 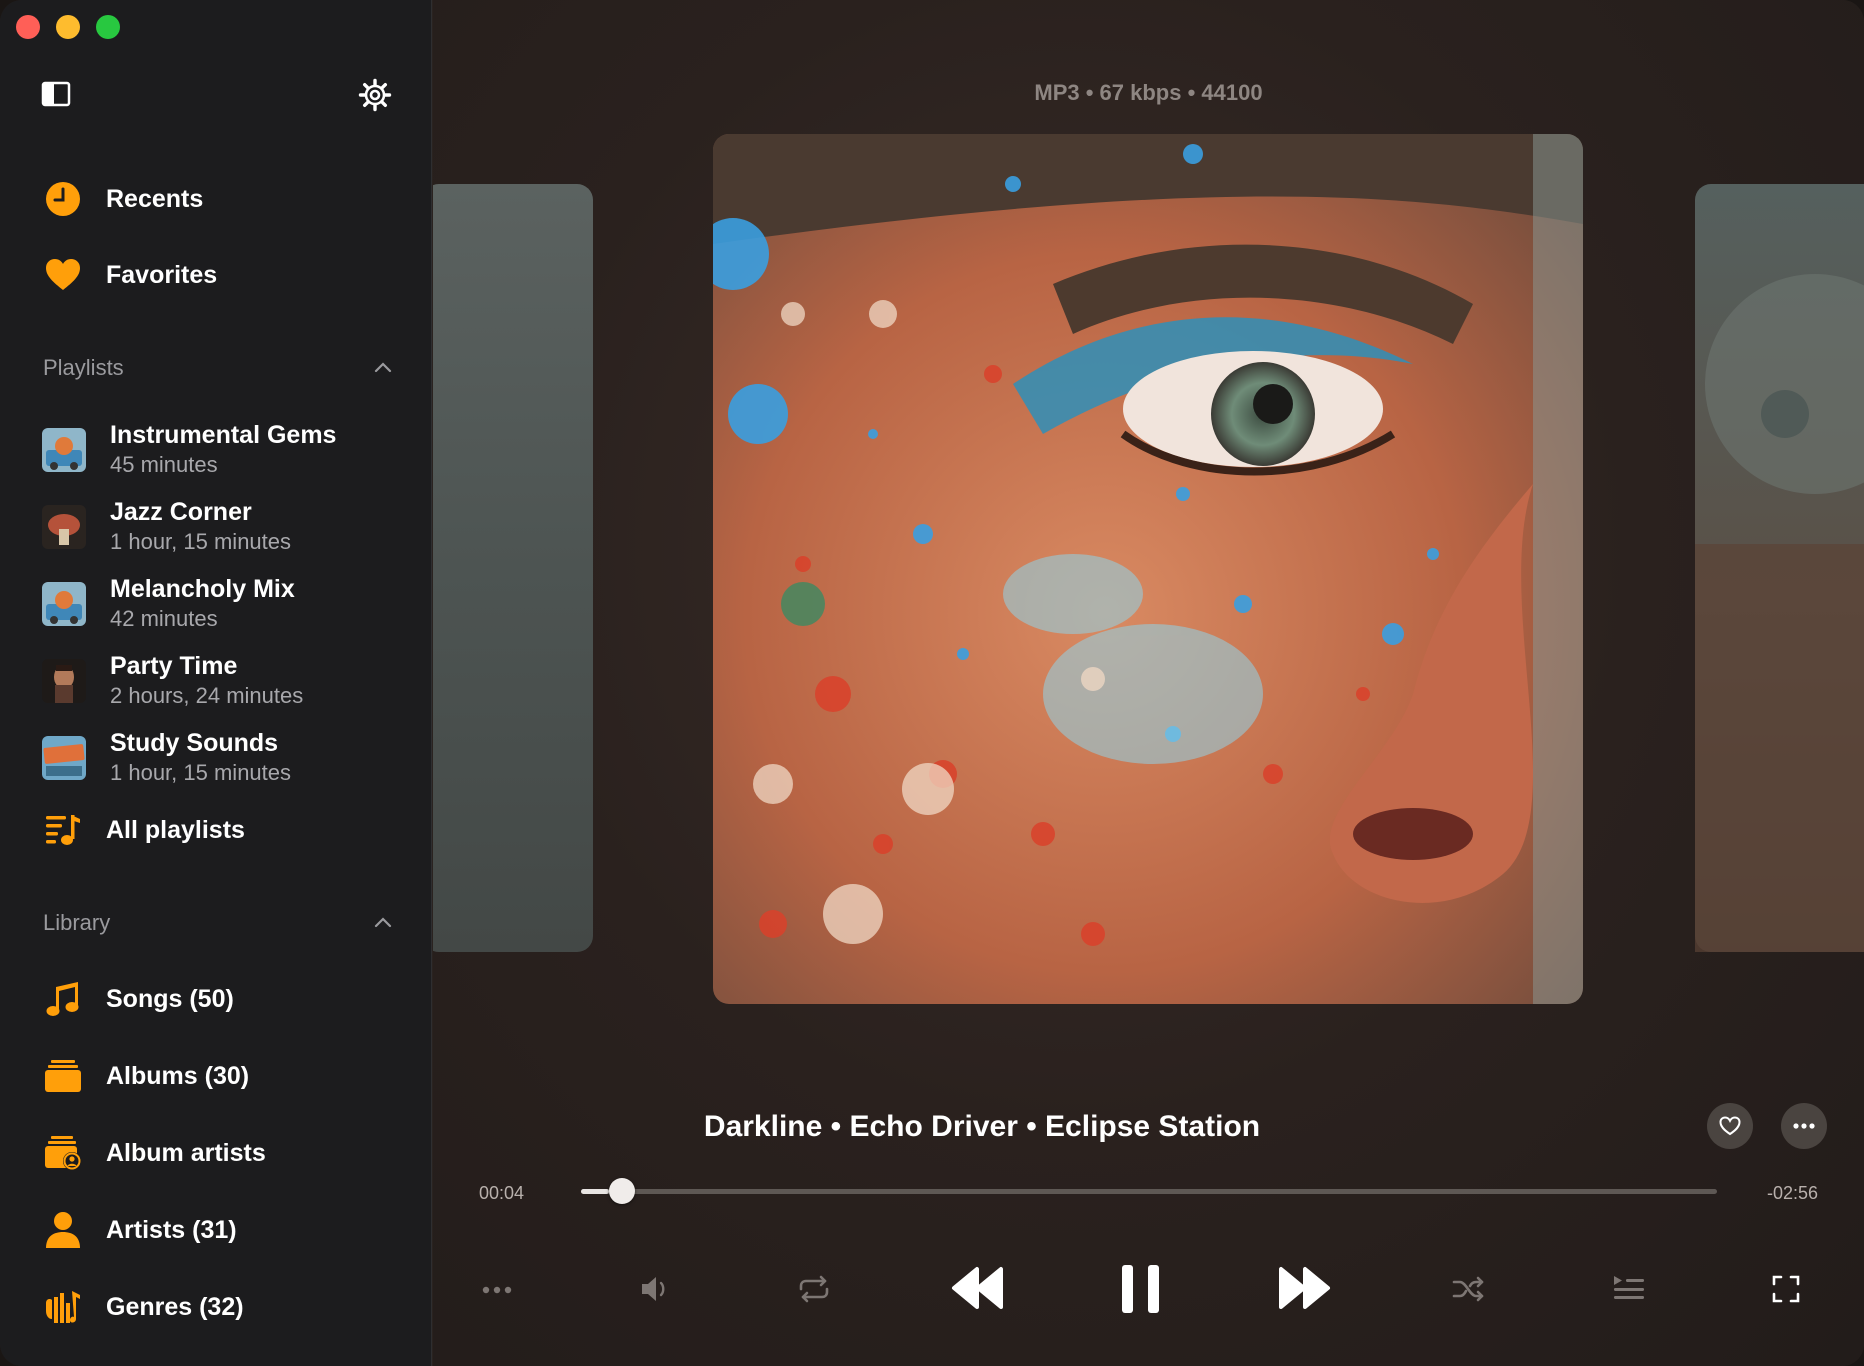 What do you see at coordinates (178, 1075) in the screenshot?
I see `sidebar-item-label: Albums (30)` at bounding box center [178, 1075].